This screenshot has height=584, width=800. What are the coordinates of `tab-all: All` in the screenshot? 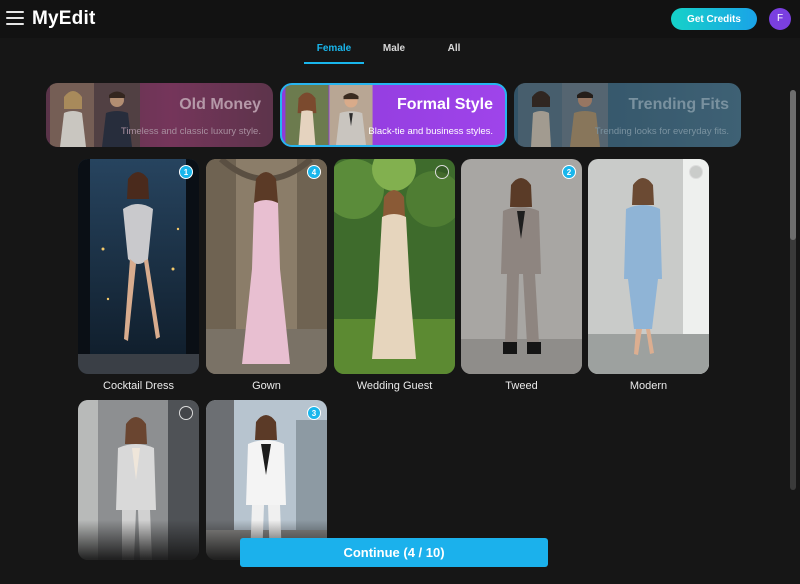 It's located at (454, 51).